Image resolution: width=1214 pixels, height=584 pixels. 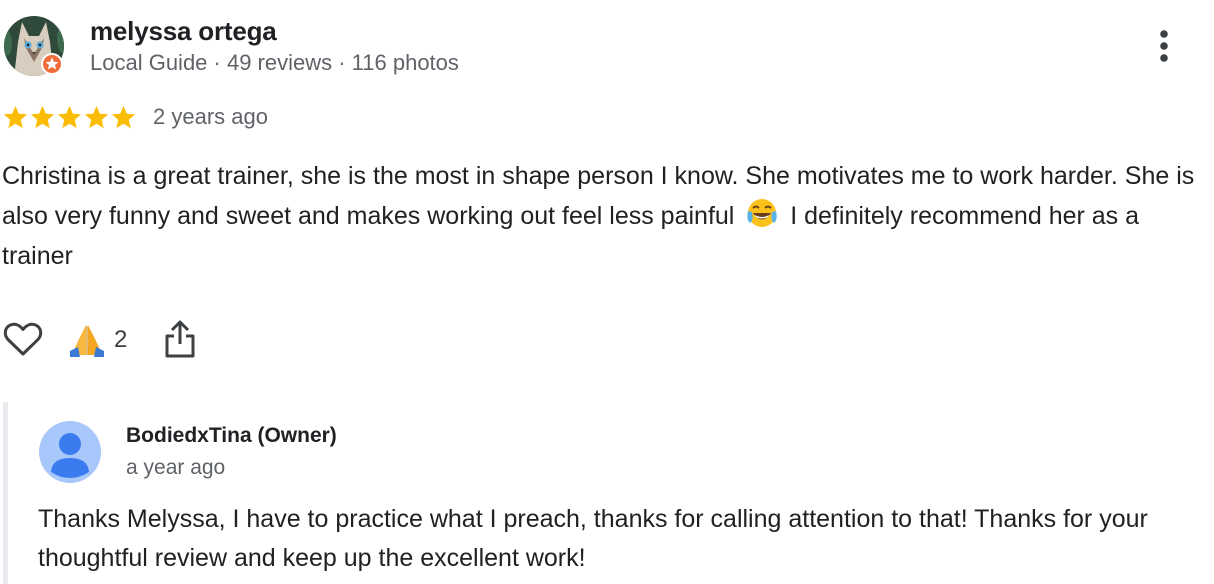 I want to click on reply-divider, so click(x=5, y=493).